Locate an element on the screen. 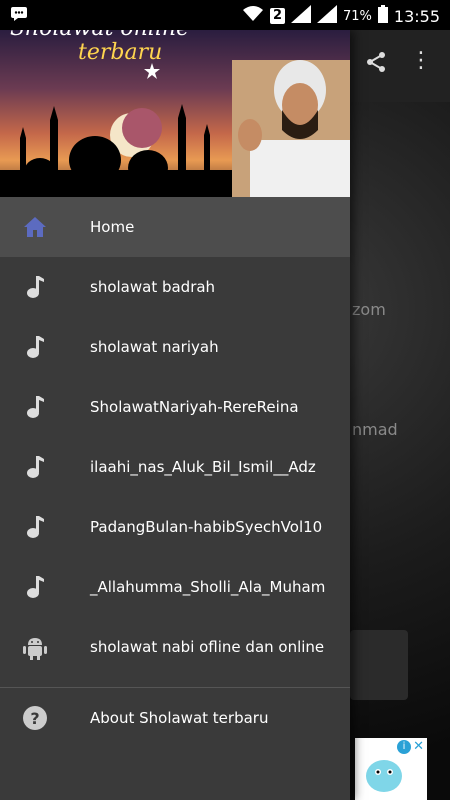 Image resolution: width=450 pixels, height=800 pixels. more-options-icon: ⋮ is located at coordinates (421, 60).